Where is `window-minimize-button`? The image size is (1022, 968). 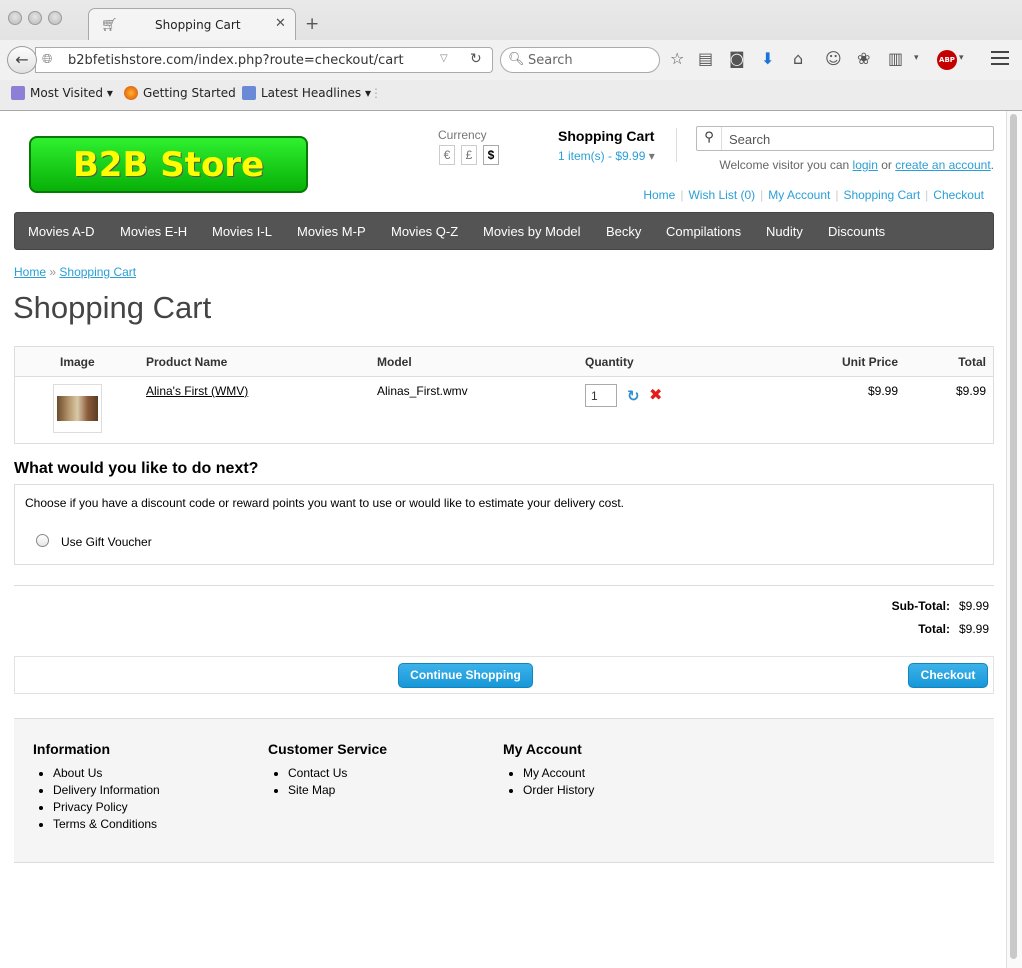 window-minimize-button is located at coordinates (35, 18).